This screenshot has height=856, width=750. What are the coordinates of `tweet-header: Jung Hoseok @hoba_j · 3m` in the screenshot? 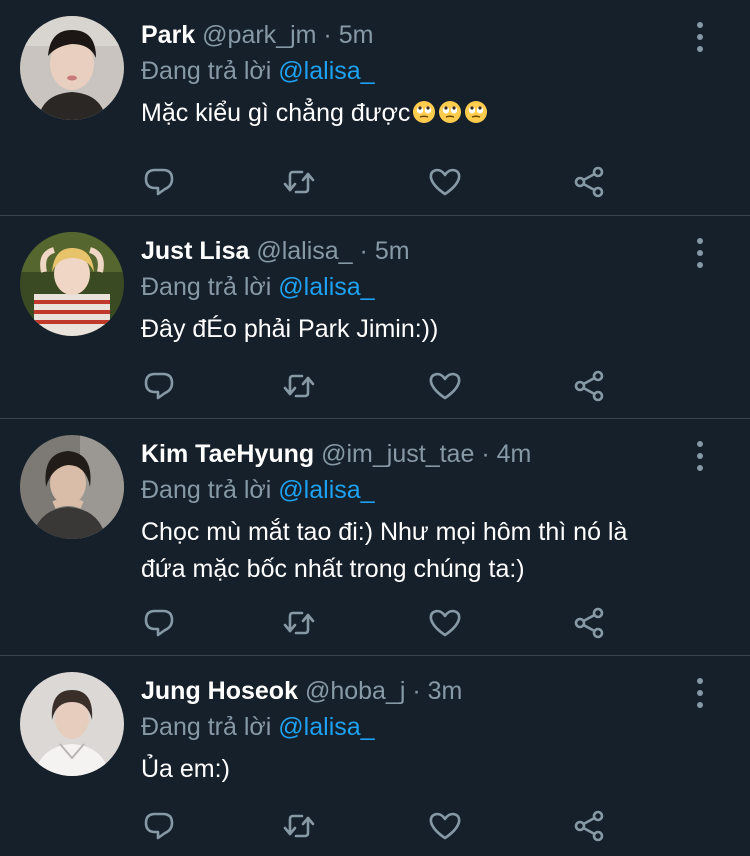 It's located at (435, 691).